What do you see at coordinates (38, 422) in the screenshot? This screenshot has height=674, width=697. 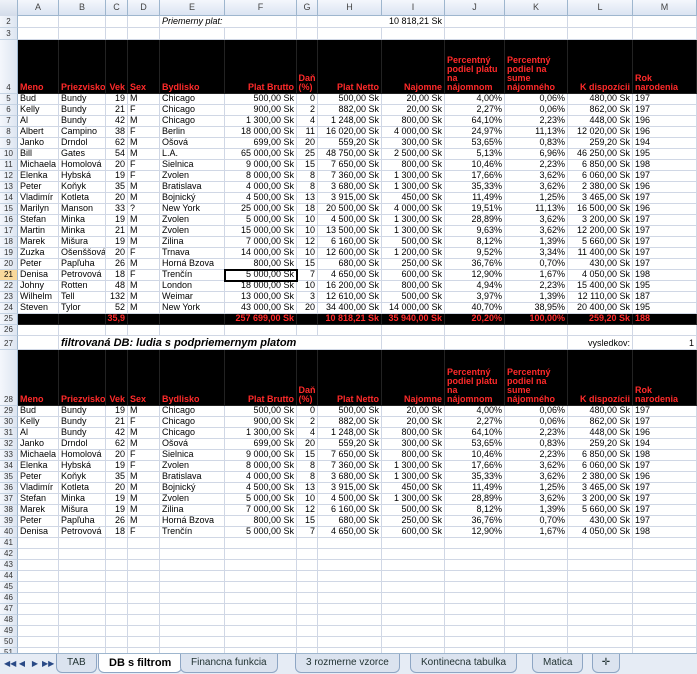 I see `table-cell: Kelly` at bounding box center [38, 422].